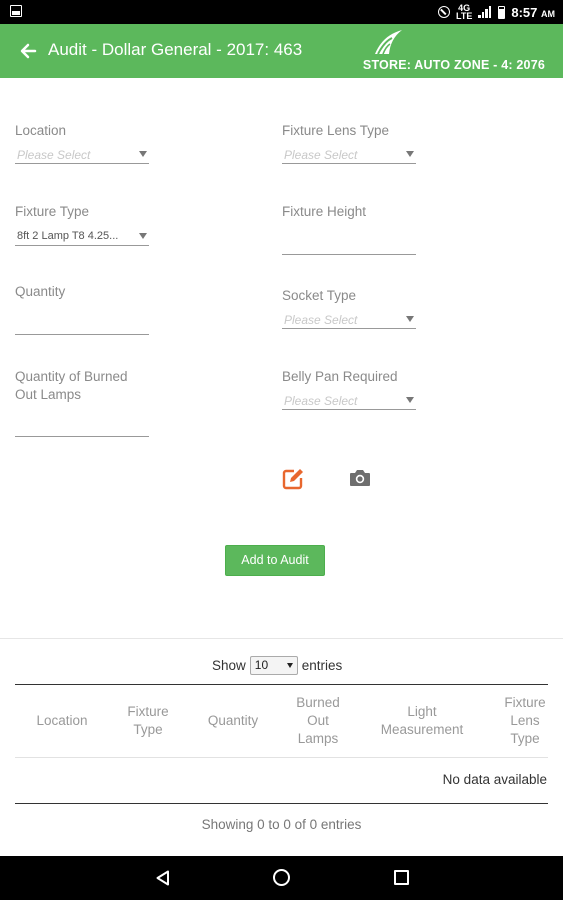  I want to click on clock: 8:57 AM, so click(533, 12).